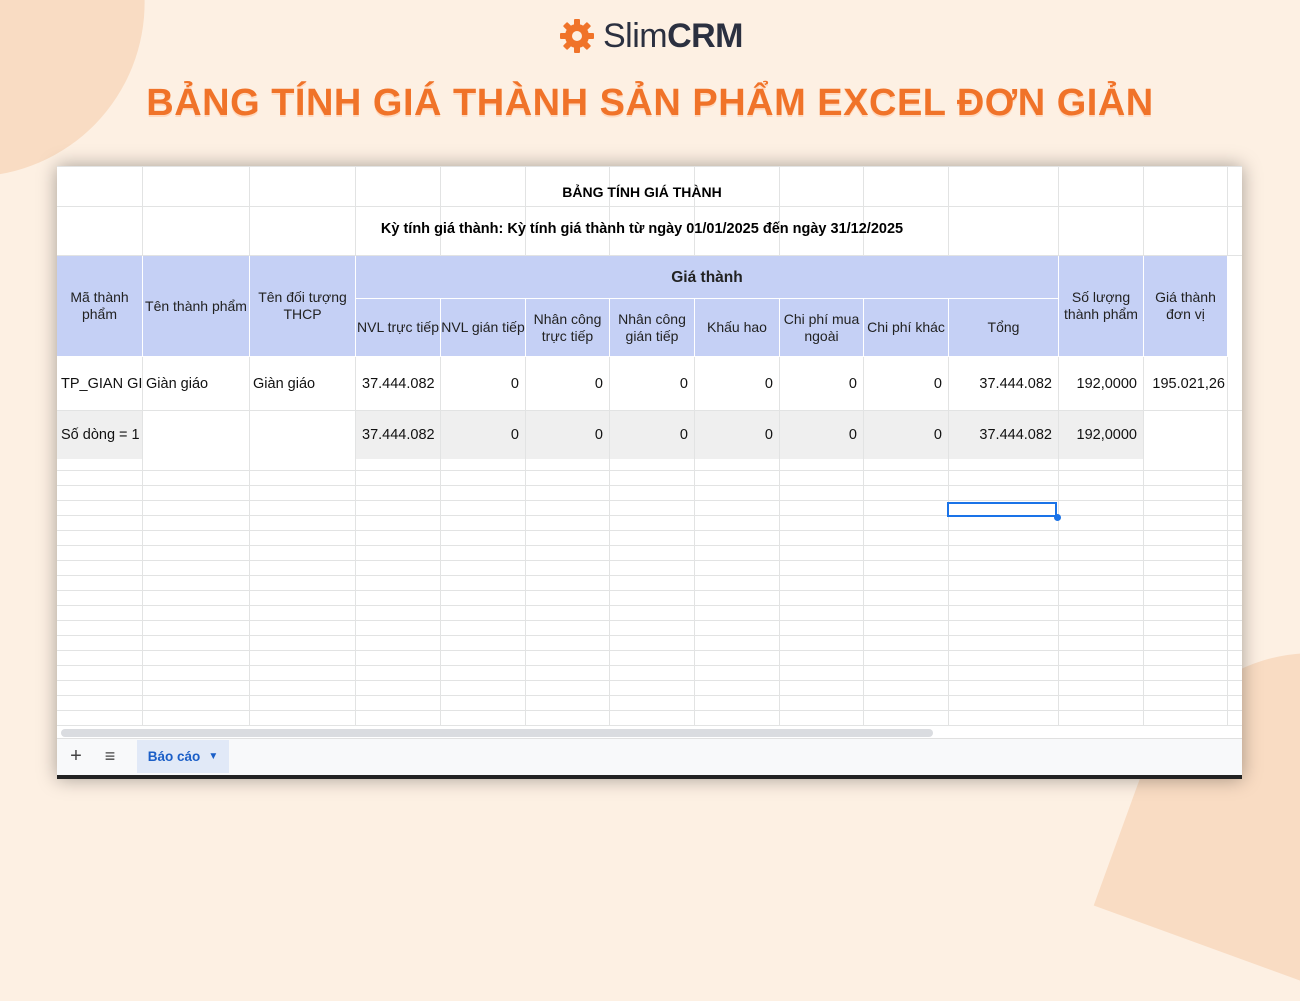 This screenshot has width=1300, height=1001. I want to click on plus-icon: +, so click(76, 756).